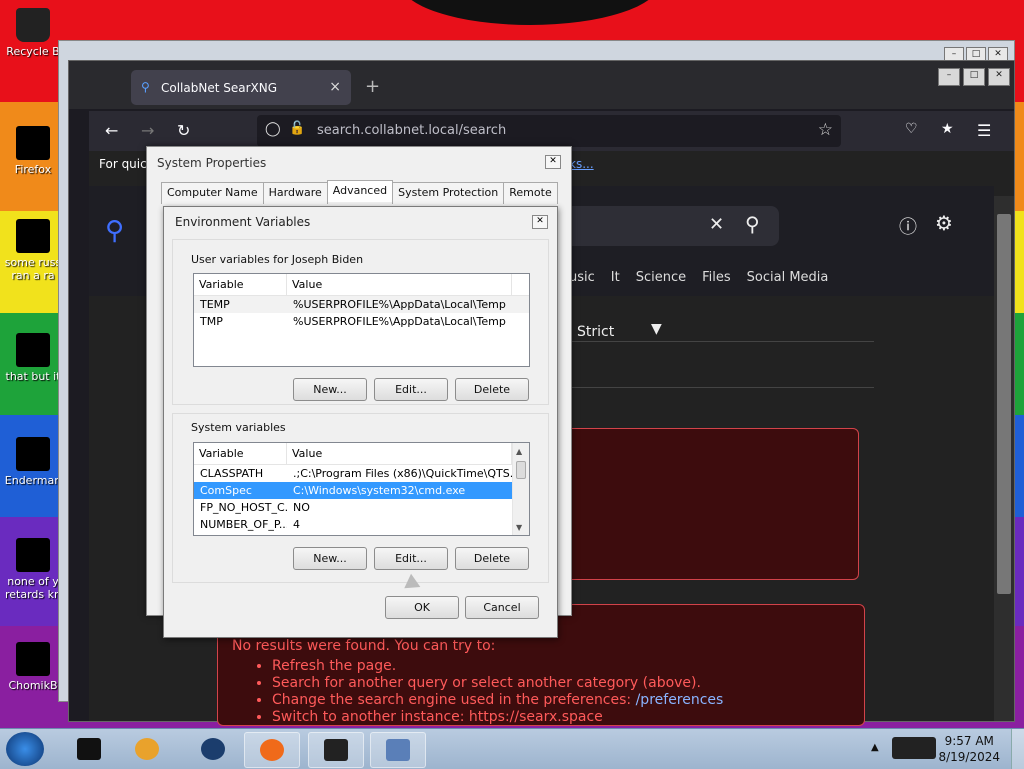 The height and width of the screenshot is (769, 1024). Describe the element at coordinates (33, 454) in the screenshot. I see `shortcut-icon` at that location.